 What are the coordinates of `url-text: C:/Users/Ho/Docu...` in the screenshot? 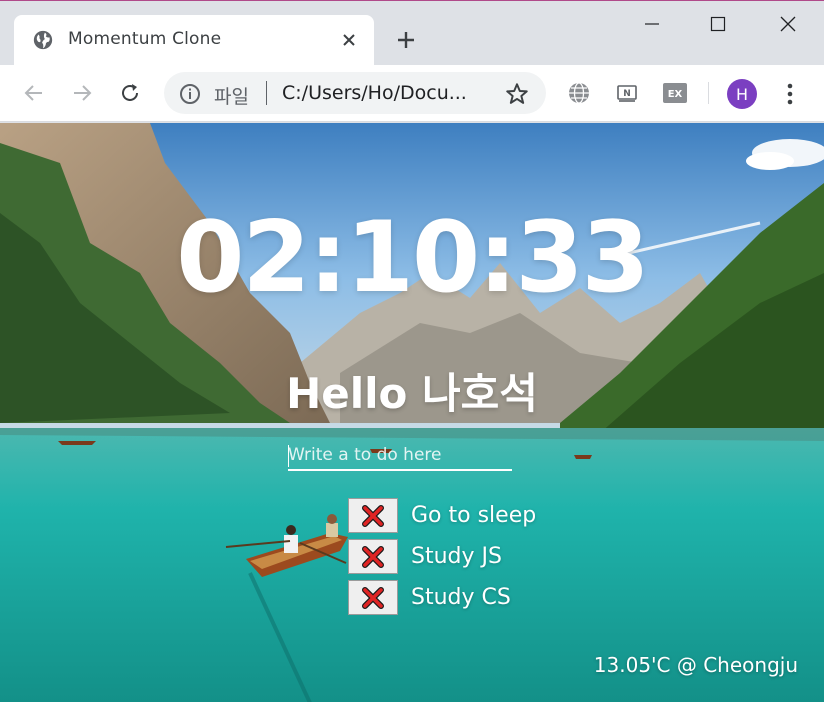 It's located at (374, 93).